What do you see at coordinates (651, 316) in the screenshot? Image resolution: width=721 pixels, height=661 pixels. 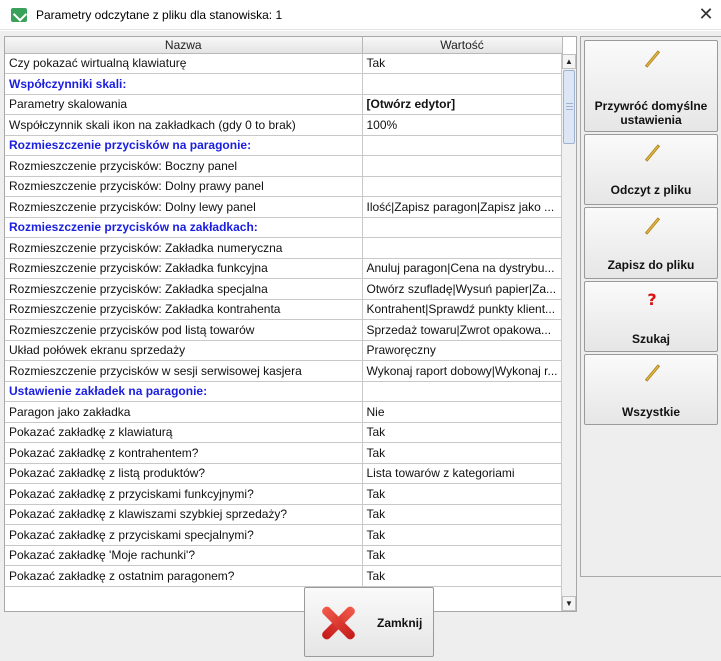 I see `search-button: ? Szukaj` at bounding box center [651, 316].